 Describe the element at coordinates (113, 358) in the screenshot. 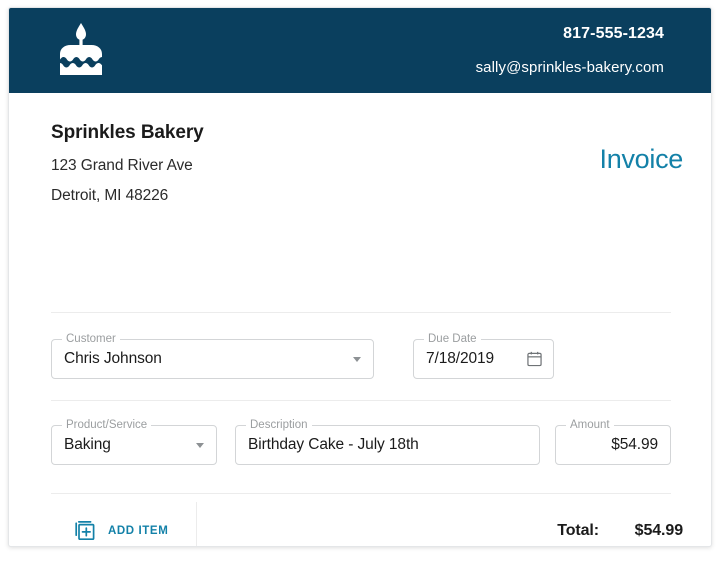

I see `customer-value: Chris Johnson` at that location.